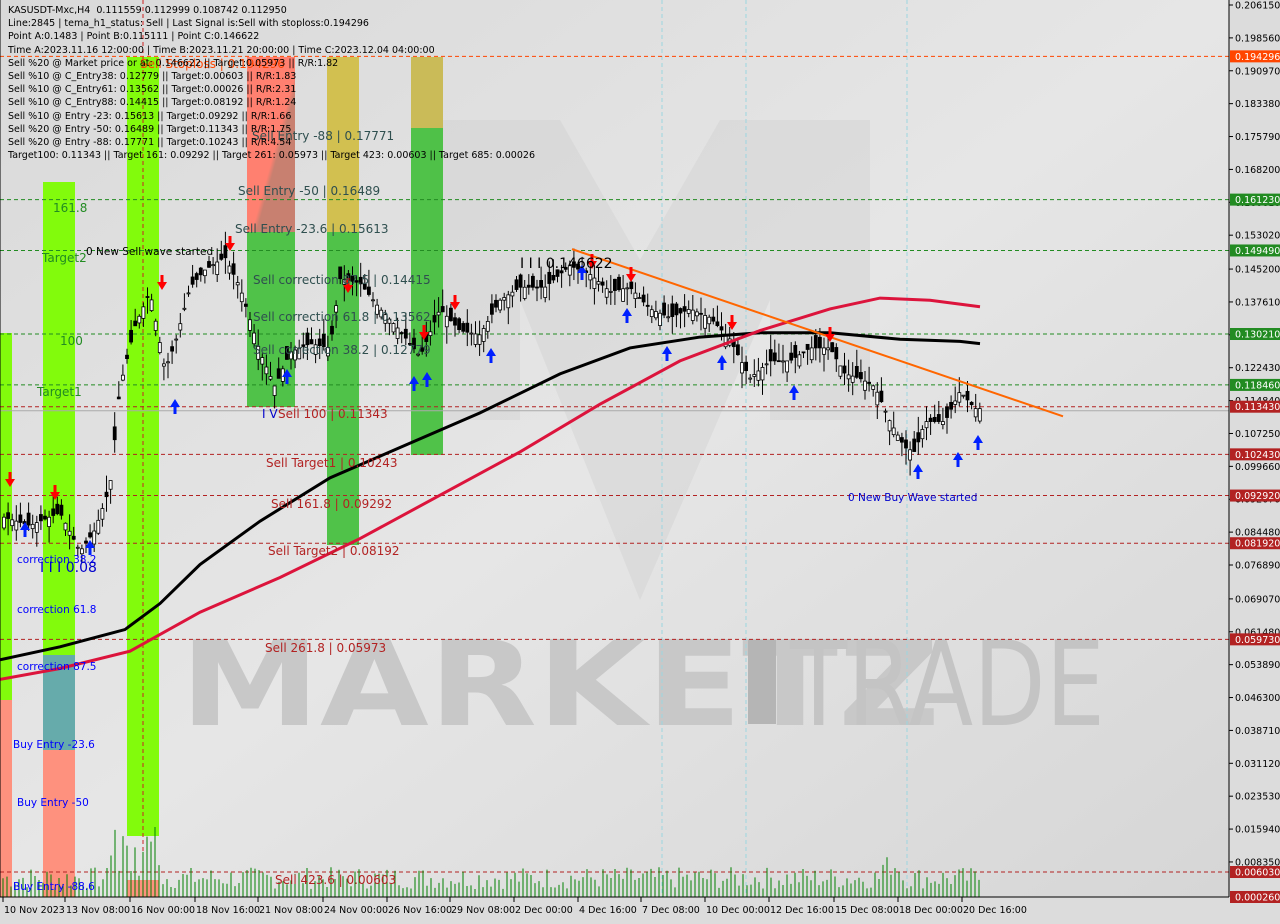 The image size is (1280, 924). Describe the element at coordinates (334, 551) in the screenshot. I see `level-label: Sell Target2 | 0.08192` at that location.